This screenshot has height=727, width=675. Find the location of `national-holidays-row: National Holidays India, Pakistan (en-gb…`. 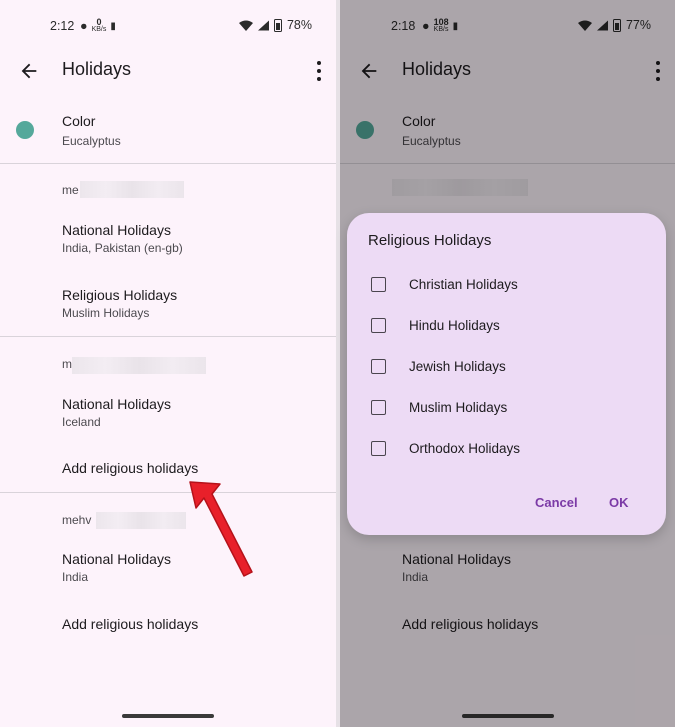

national-holidays-row: National Holidays India, Pakistan (en-gb… is located at coordinates (168, 242).